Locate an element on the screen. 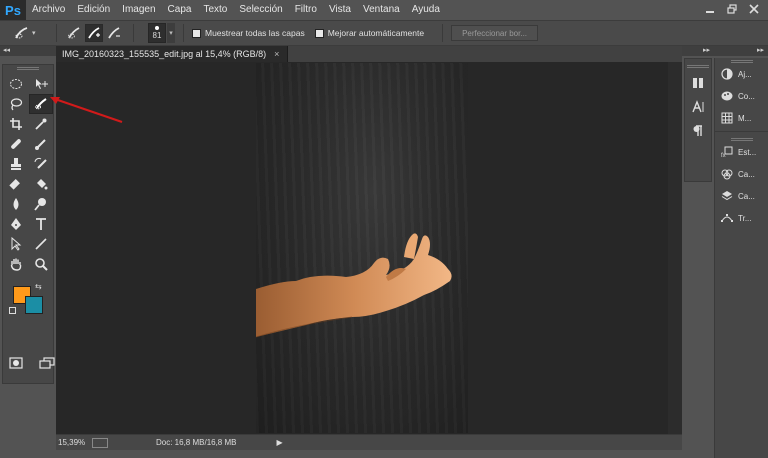 This screenshot has width=768, height=458. history-brush-tool is located at coordinates (41, 164).